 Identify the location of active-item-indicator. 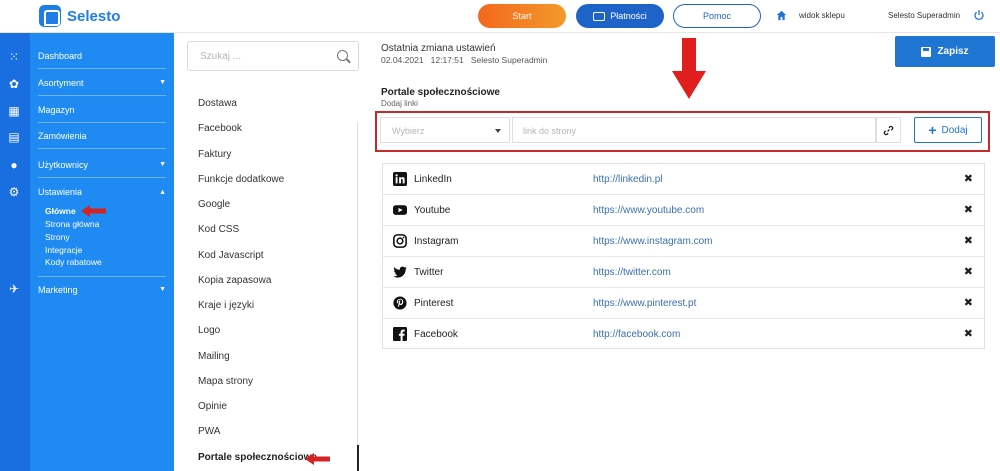
(358, 458).